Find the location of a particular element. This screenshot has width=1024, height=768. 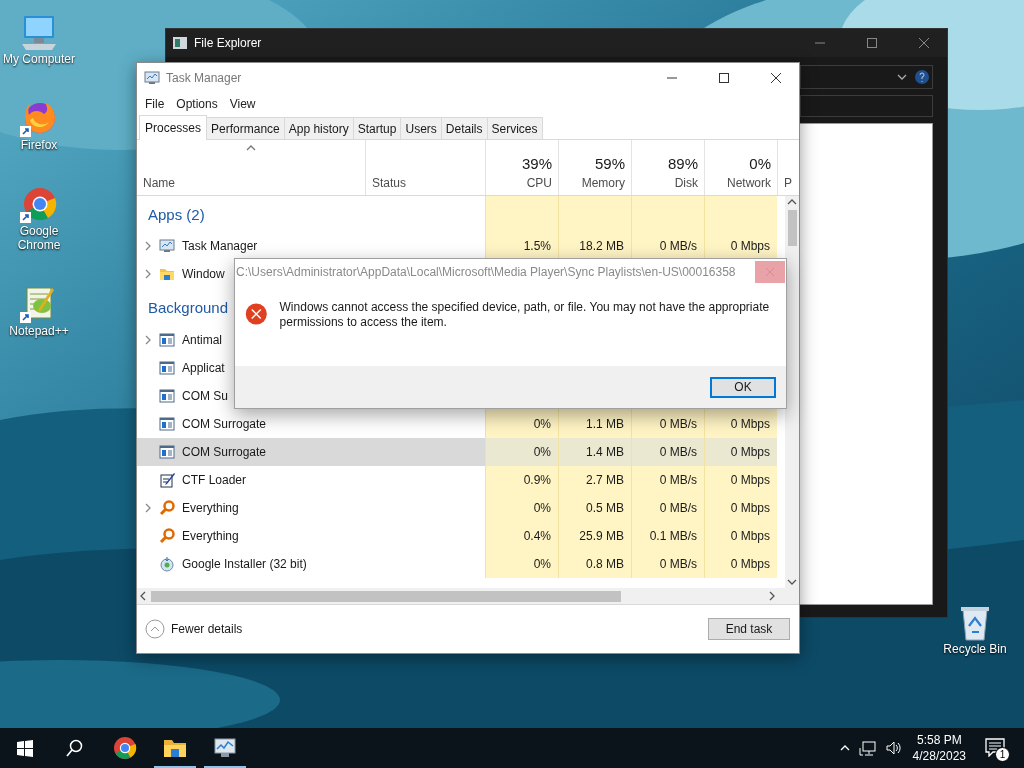

table-cell: 2.7 MB is located at coordinates (594, 480).